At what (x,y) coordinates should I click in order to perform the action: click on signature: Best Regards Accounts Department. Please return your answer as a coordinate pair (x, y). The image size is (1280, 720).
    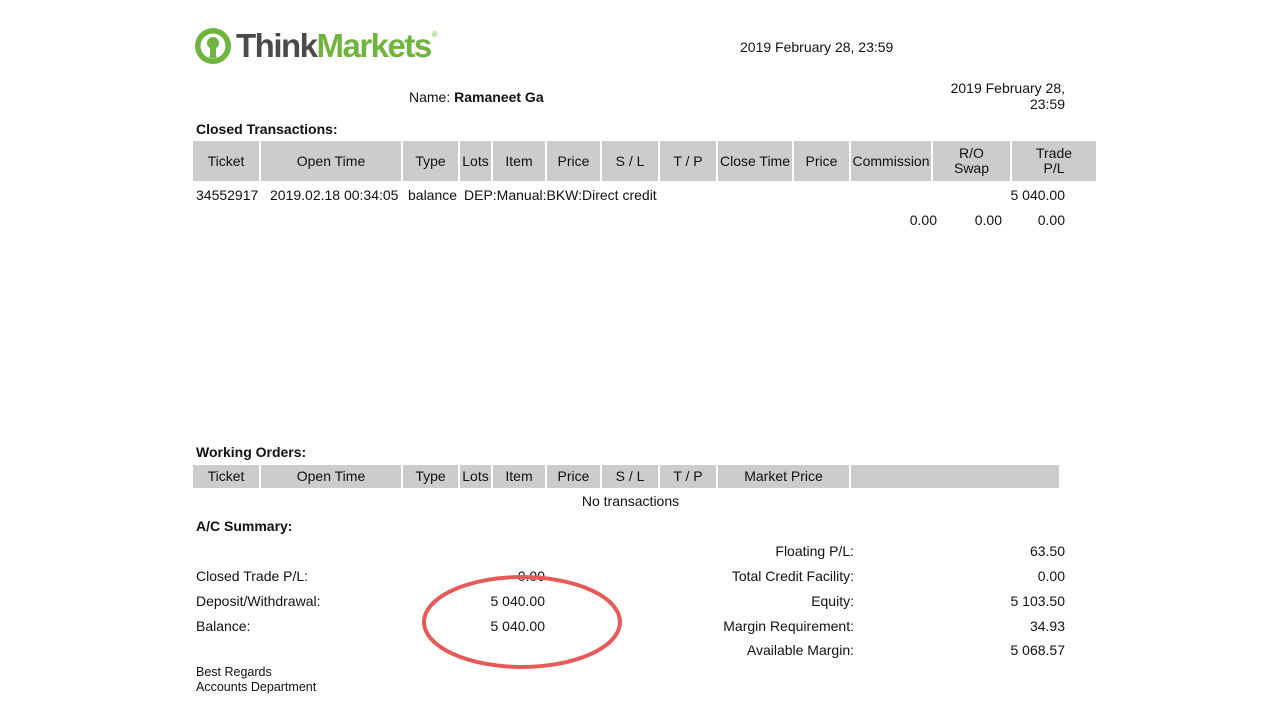
    Looking at the image, I should click on (256, 680).